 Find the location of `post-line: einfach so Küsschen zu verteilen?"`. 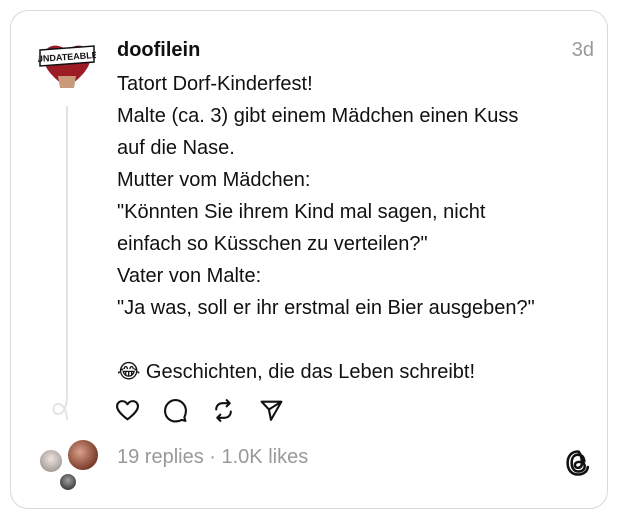

post-line: einfach so Küsschen zu verteilen?" is located at coordinates (272, 244).